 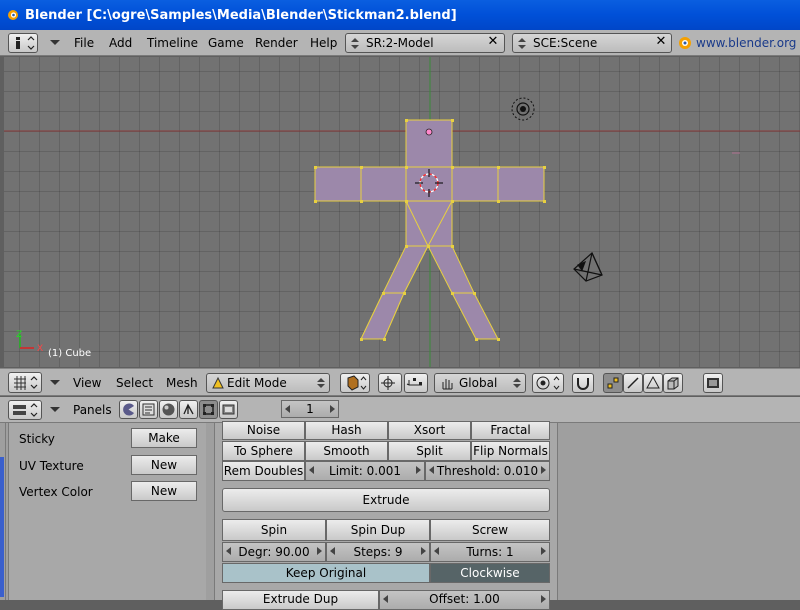 I want to click on extrude-button: Extrude, so click(x=386, y=500).